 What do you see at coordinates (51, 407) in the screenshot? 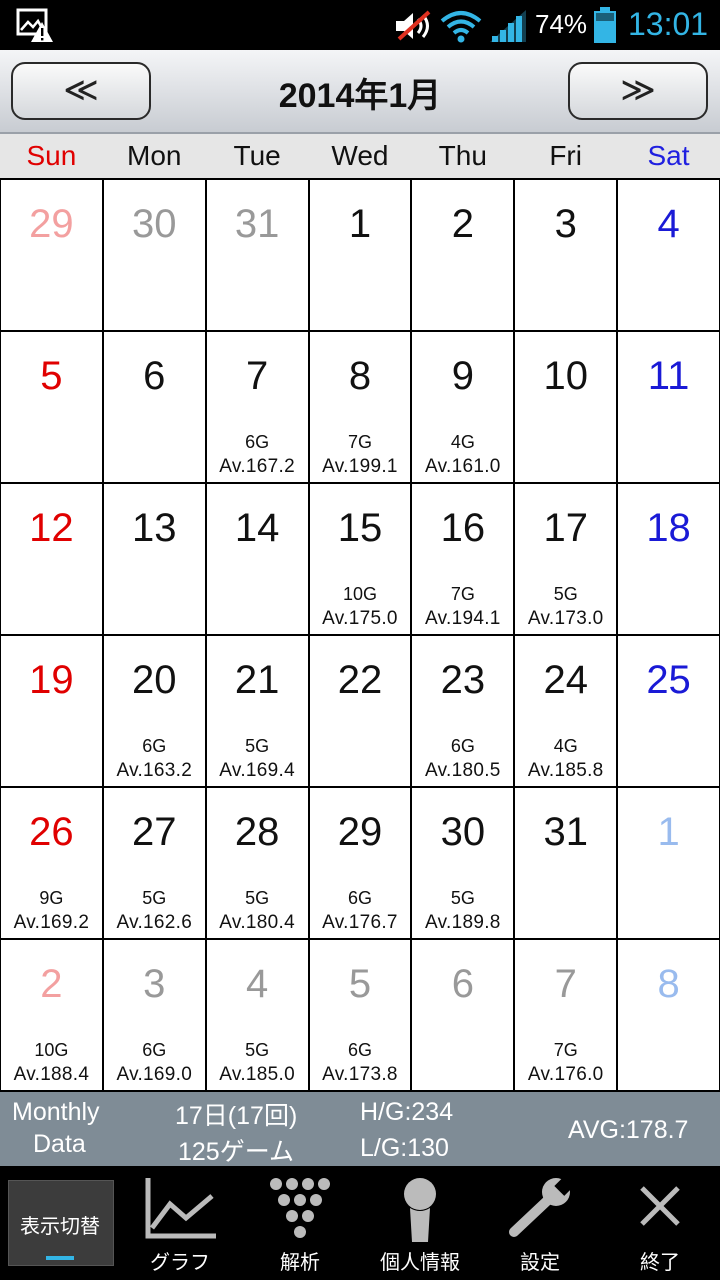
I see `day-cell: 5` at bounding box center [51, 407].